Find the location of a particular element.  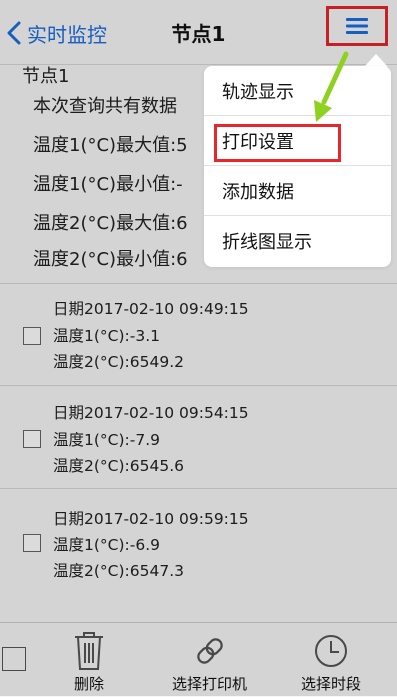

arrow-icon is located at coordinates (331, 86).